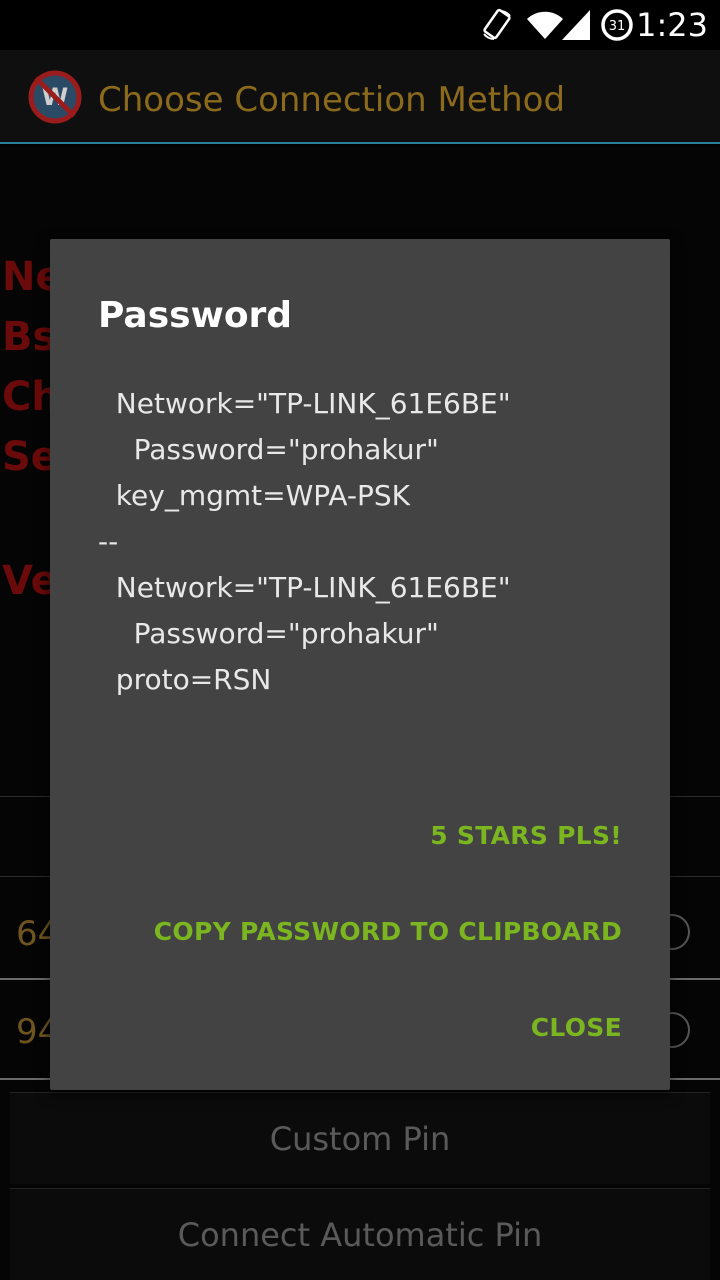 This screenshot has height=1280, width=720. I want to click on action-bar: W Choose Connection Method, so click(360, 97).